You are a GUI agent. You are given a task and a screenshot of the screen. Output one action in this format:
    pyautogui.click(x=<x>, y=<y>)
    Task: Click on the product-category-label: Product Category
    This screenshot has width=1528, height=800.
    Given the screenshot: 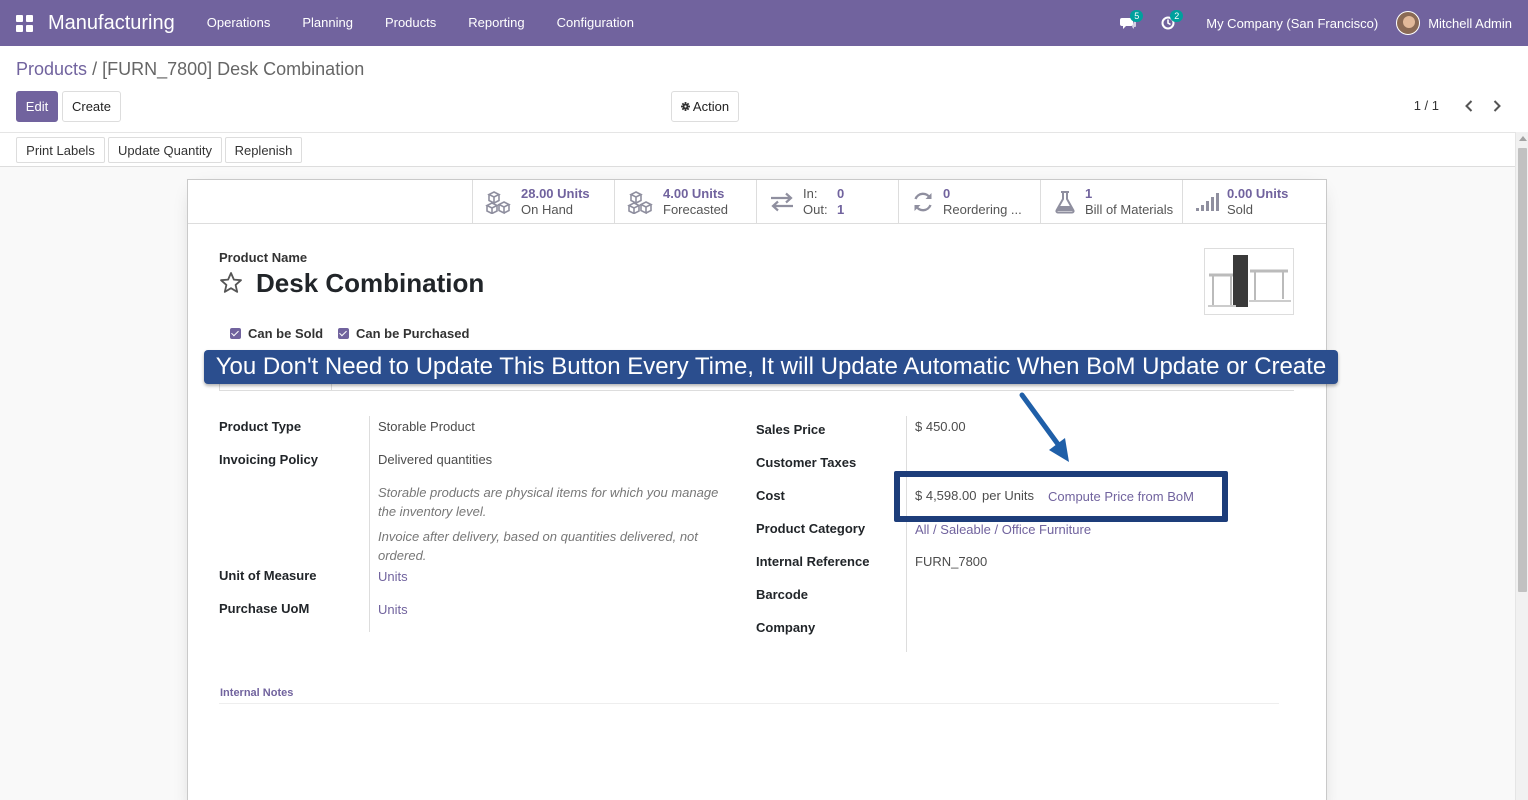 What is the action you would take?
    pyautogui.click(x=811, y=528)
    